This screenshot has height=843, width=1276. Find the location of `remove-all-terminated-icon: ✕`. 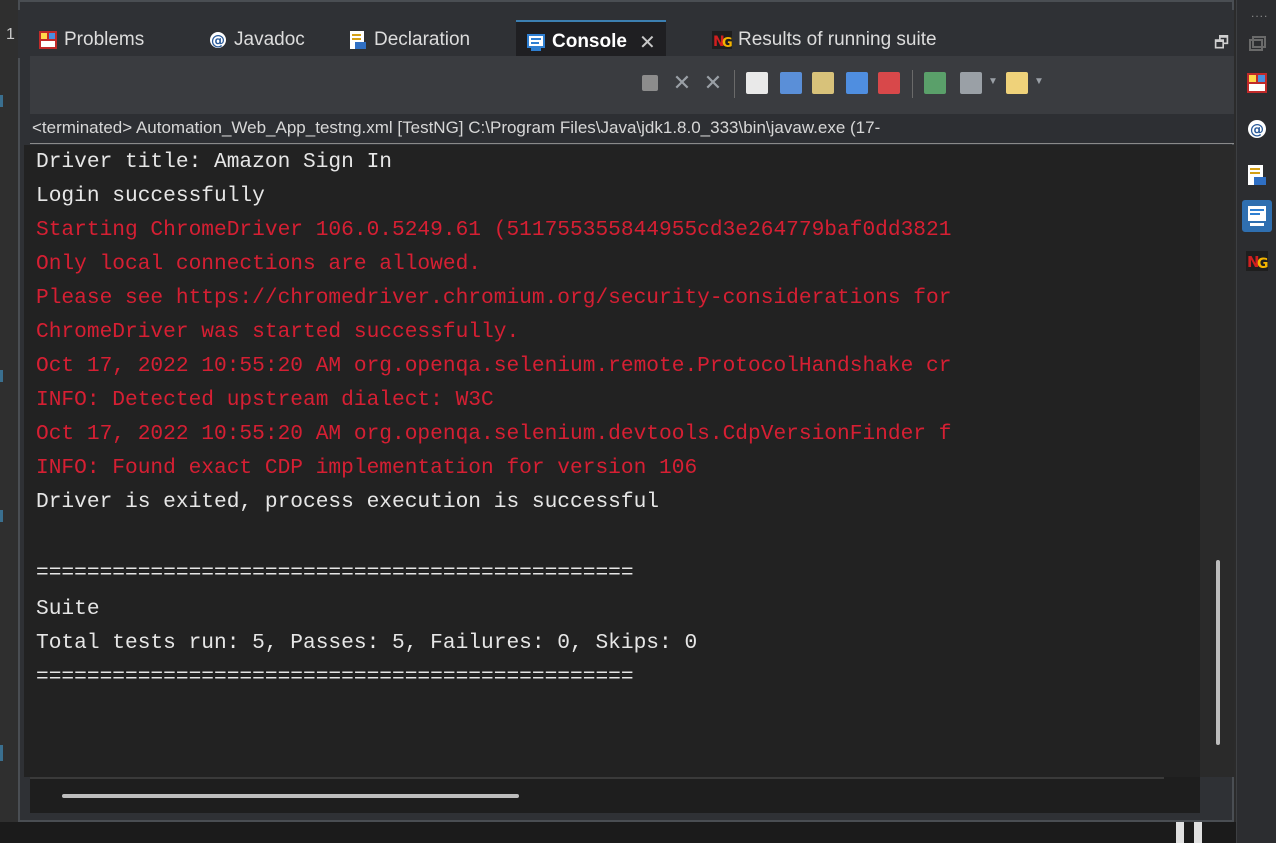

remove-all-terminated-icon: ✕ is located at coordinates (713, 83).